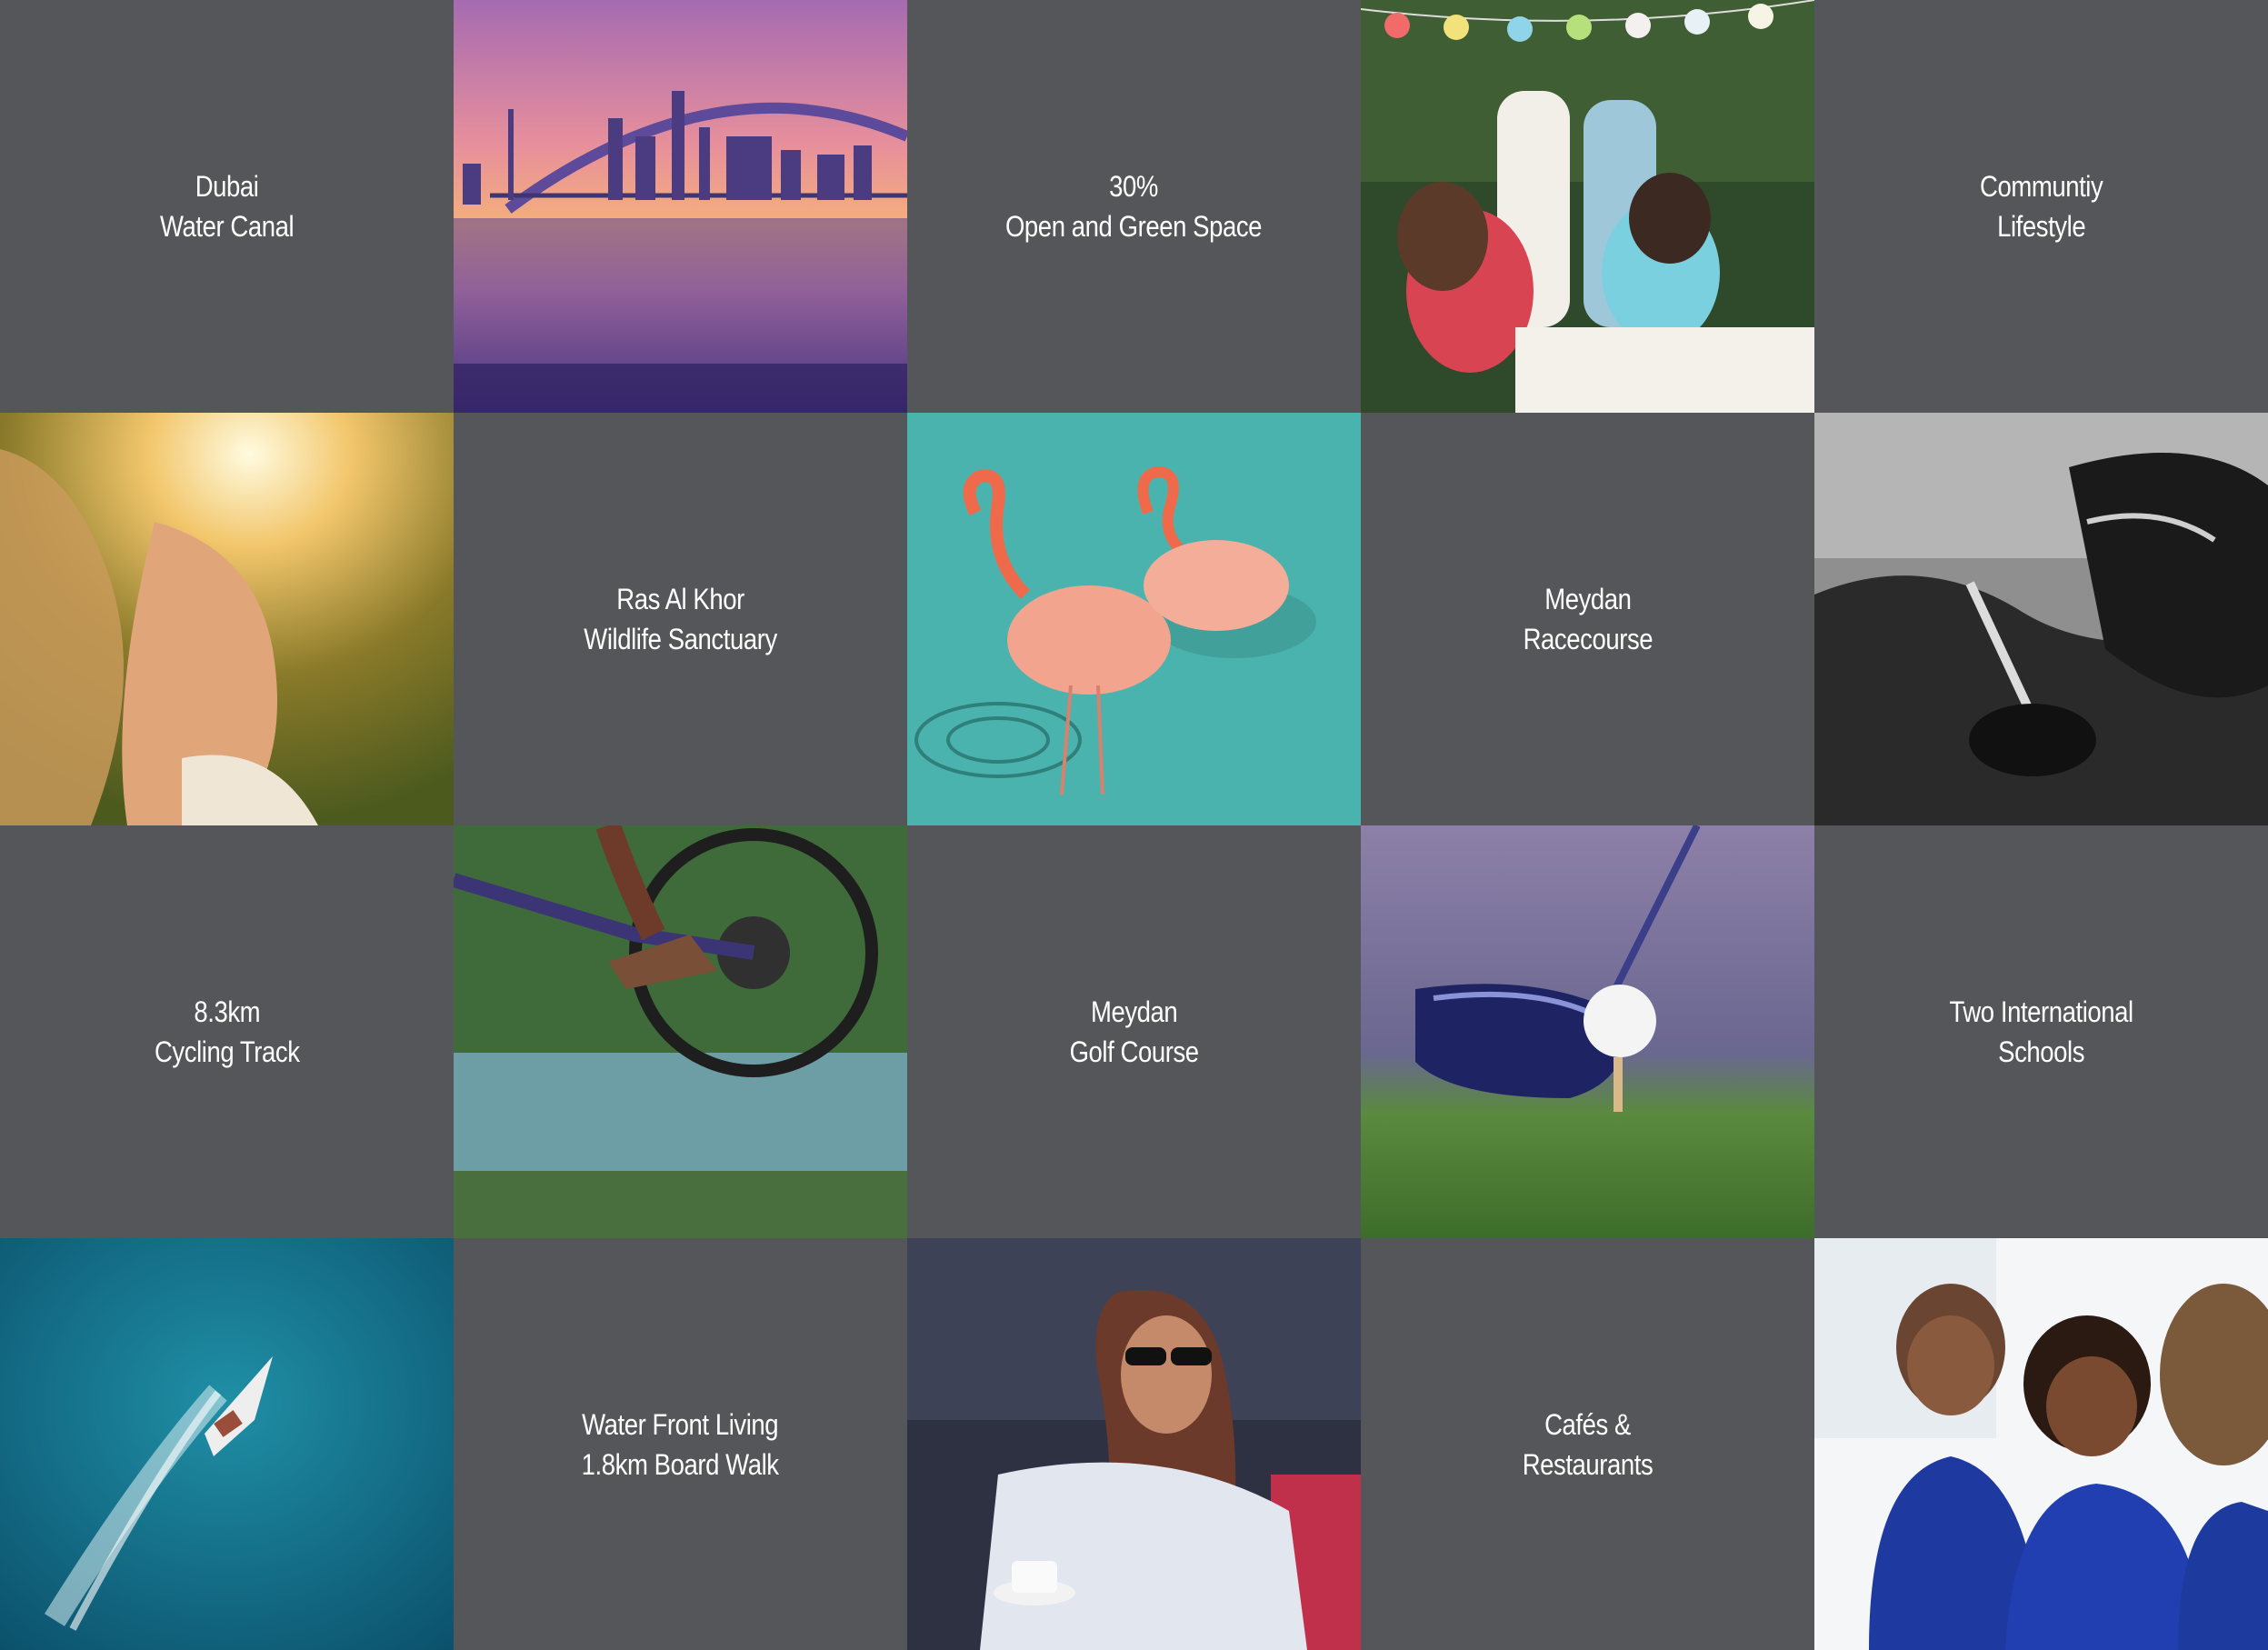 The height and width of the screenshot is (1650, 2268). Describe the element at coordinates (1587, 1031) in the screenshot. I see `photo-golf-tee` at that location.